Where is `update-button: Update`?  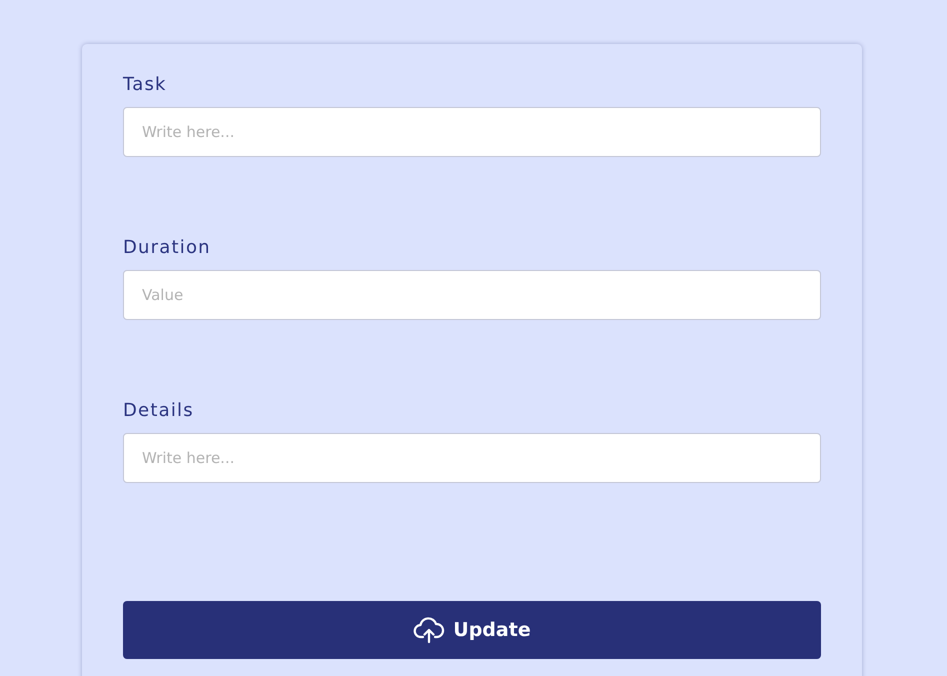 update-button: Update is located at coordinates (472, 630).